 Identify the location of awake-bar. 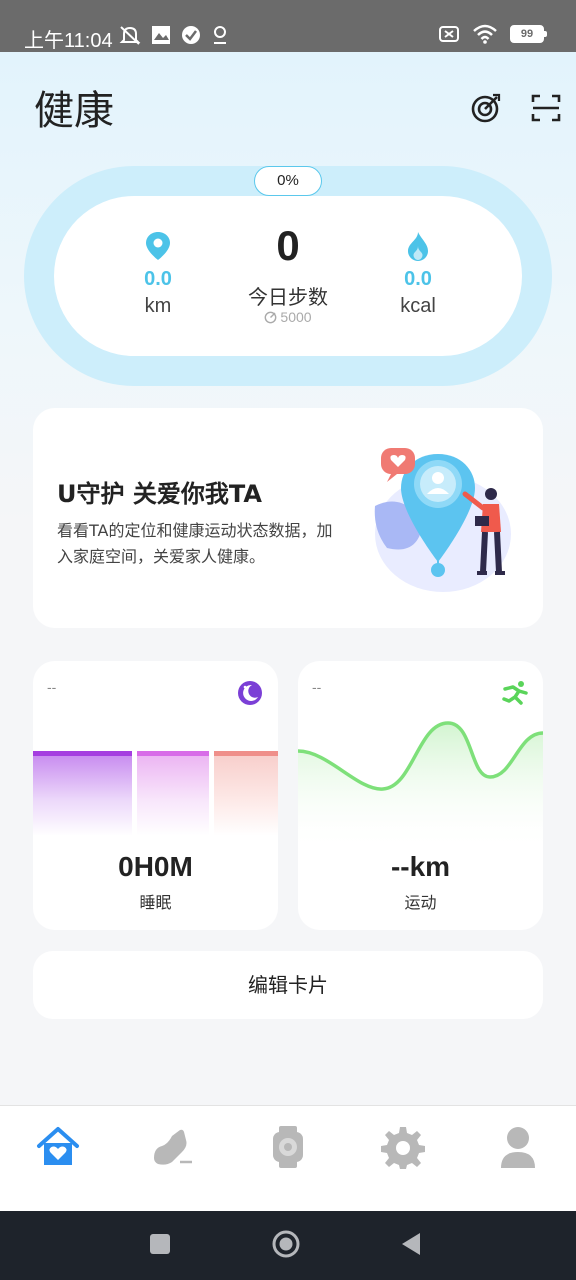
(246, 793).